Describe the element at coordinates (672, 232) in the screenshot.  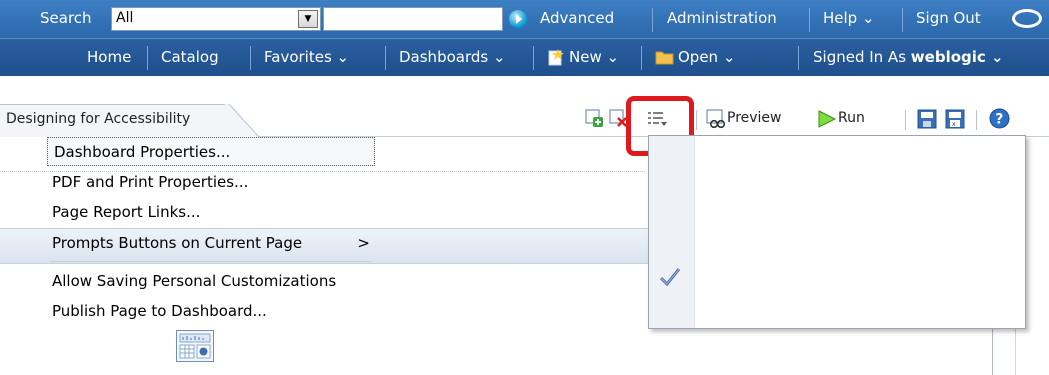
I see `menu-icon-gutter` at that location.